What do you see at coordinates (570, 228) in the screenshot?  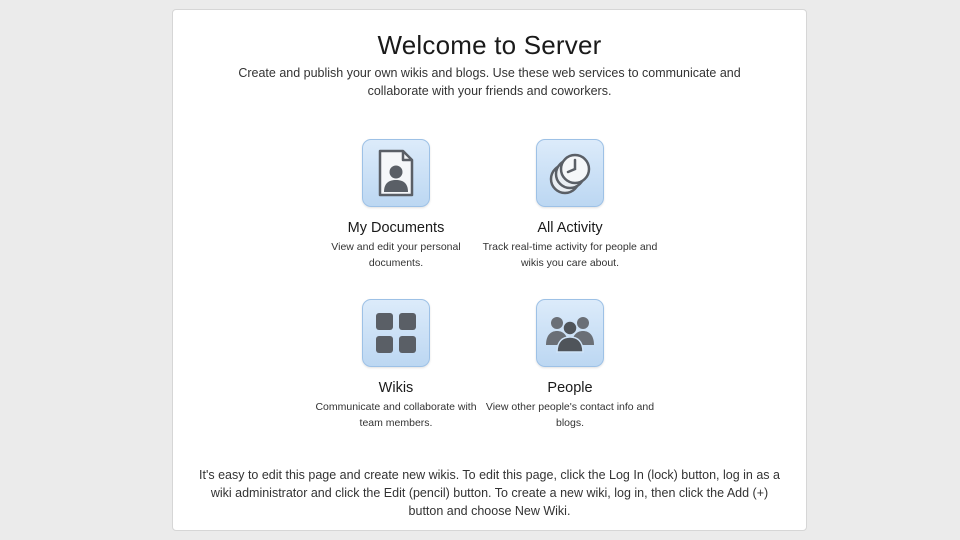 I see `all-activity-title: All Activity` at bounding box center [570, 228].